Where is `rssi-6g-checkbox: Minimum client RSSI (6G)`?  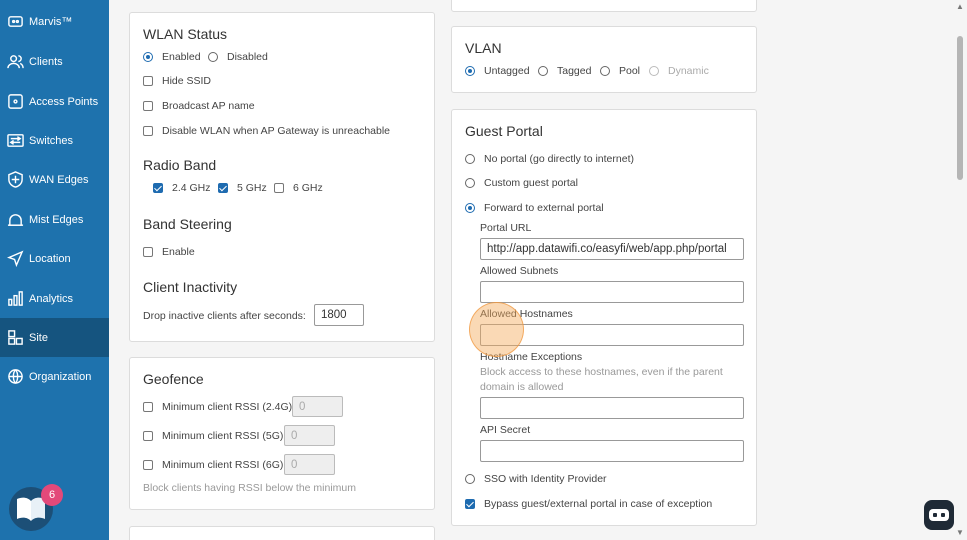 rssi-6g-checkbox: Minimum client RSSI (6G) is located at coordinates (213, 465).